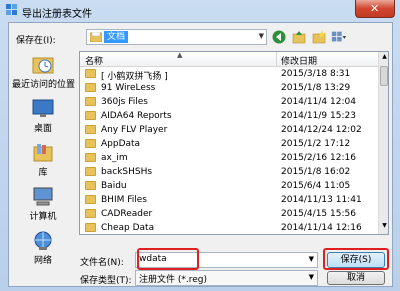 Image resolution: width=400 pixels, height=291 pixels. What do you see at coordinates (229, 88) in the screenshot?
I see `list-item: 91 WireLess 2015/1/8 13:29` at bounding box center [229, 88].